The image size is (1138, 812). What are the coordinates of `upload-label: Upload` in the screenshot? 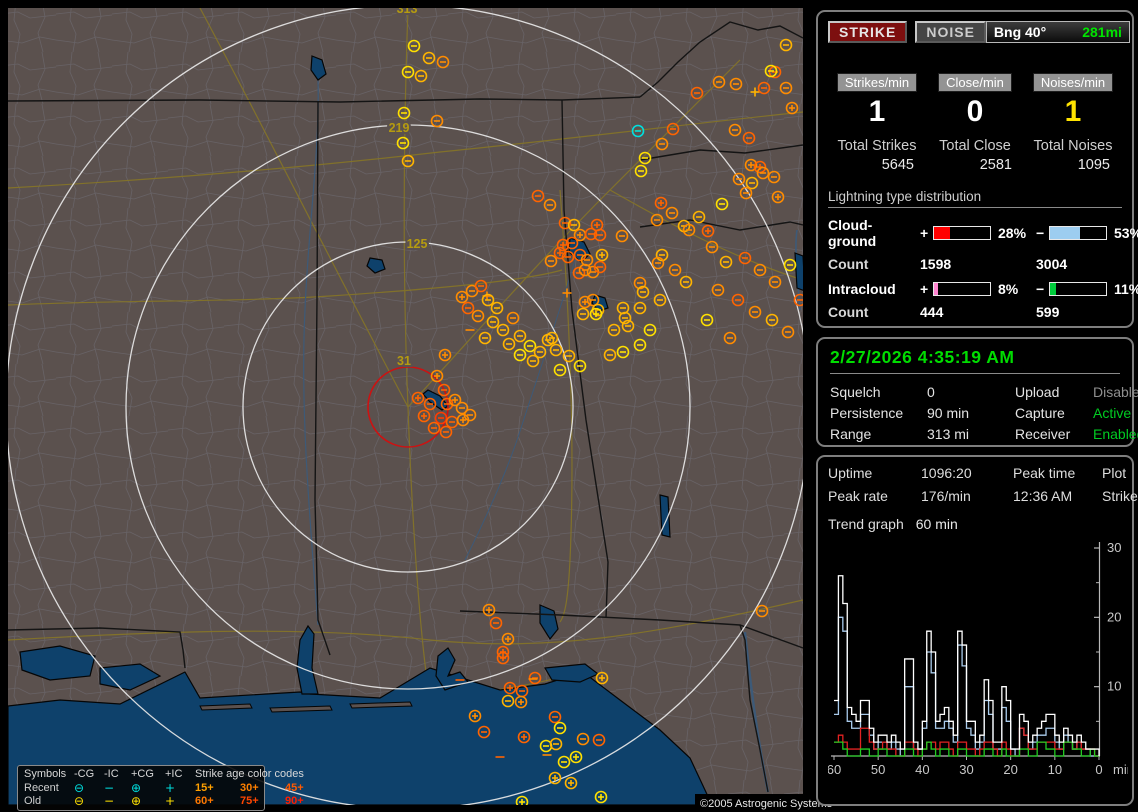 It's located at (1037, 392).